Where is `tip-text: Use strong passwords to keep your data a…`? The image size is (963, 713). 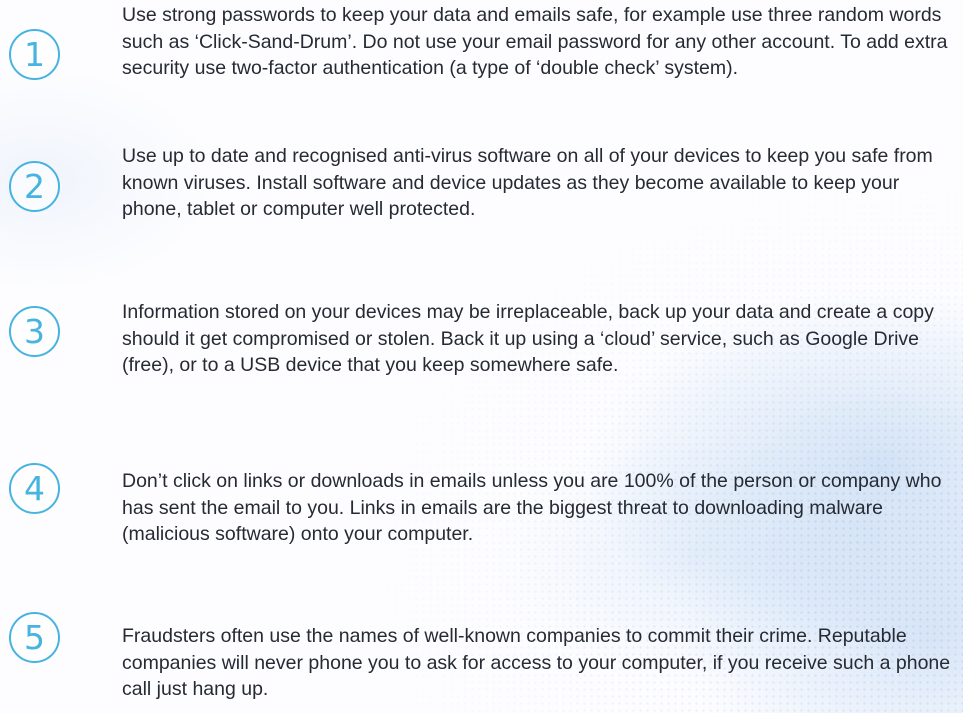 tip-text: Use strong passwords to keep your data a… is located at coordinates (535, 41).